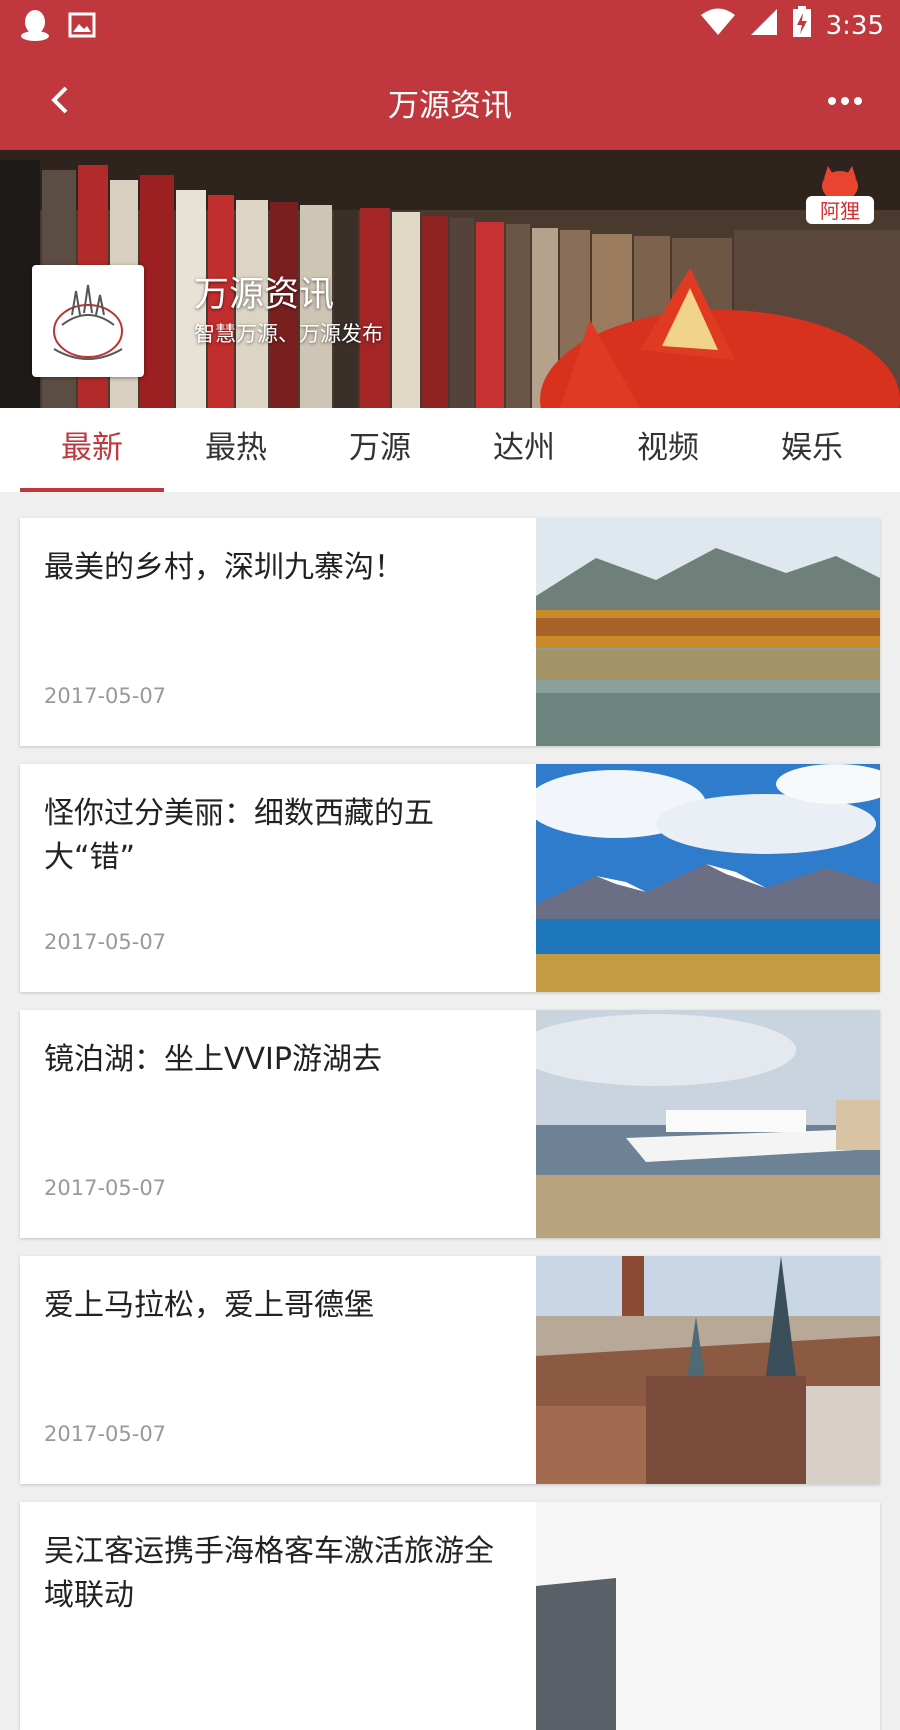 This screenshot has width=900, height=1730. Describe the element at coordinates (269, 1573) in the screenshot. I see `article-title: 吴江客运携手海格客车激活旅游全域联动` at that location.